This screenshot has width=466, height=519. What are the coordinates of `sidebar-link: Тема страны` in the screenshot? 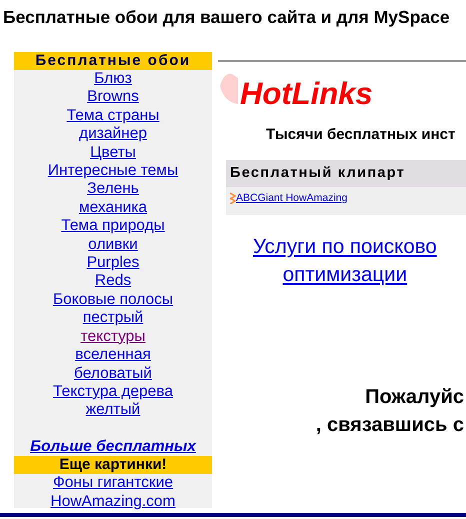 It's located at (113, 116).